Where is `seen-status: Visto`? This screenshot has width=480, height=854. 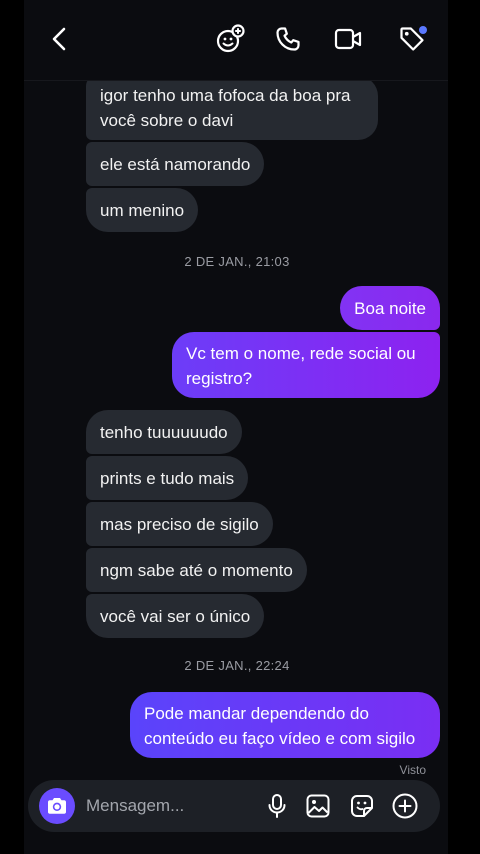 seen-status: Visto is located at coordinates (412, 770).